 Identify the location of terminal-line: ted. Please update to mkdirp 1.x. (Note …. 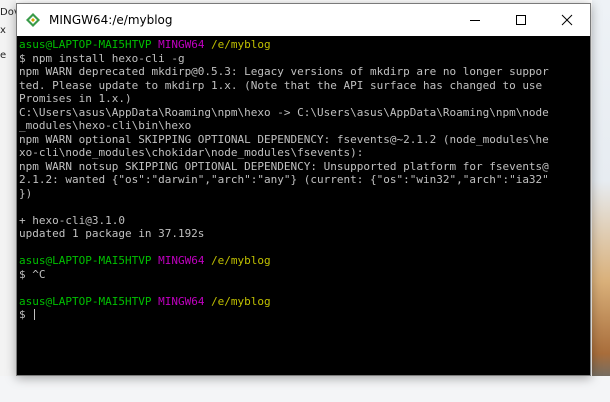
(304, 86).